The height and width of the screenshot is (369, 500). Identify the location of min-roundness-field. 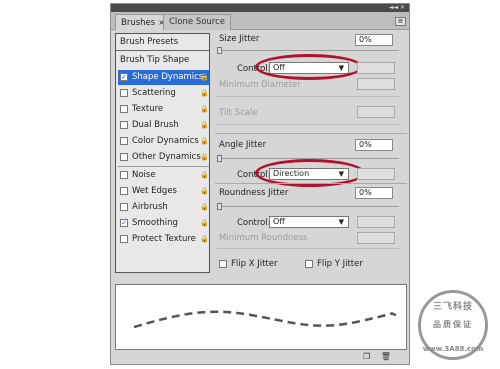
(376, 238).